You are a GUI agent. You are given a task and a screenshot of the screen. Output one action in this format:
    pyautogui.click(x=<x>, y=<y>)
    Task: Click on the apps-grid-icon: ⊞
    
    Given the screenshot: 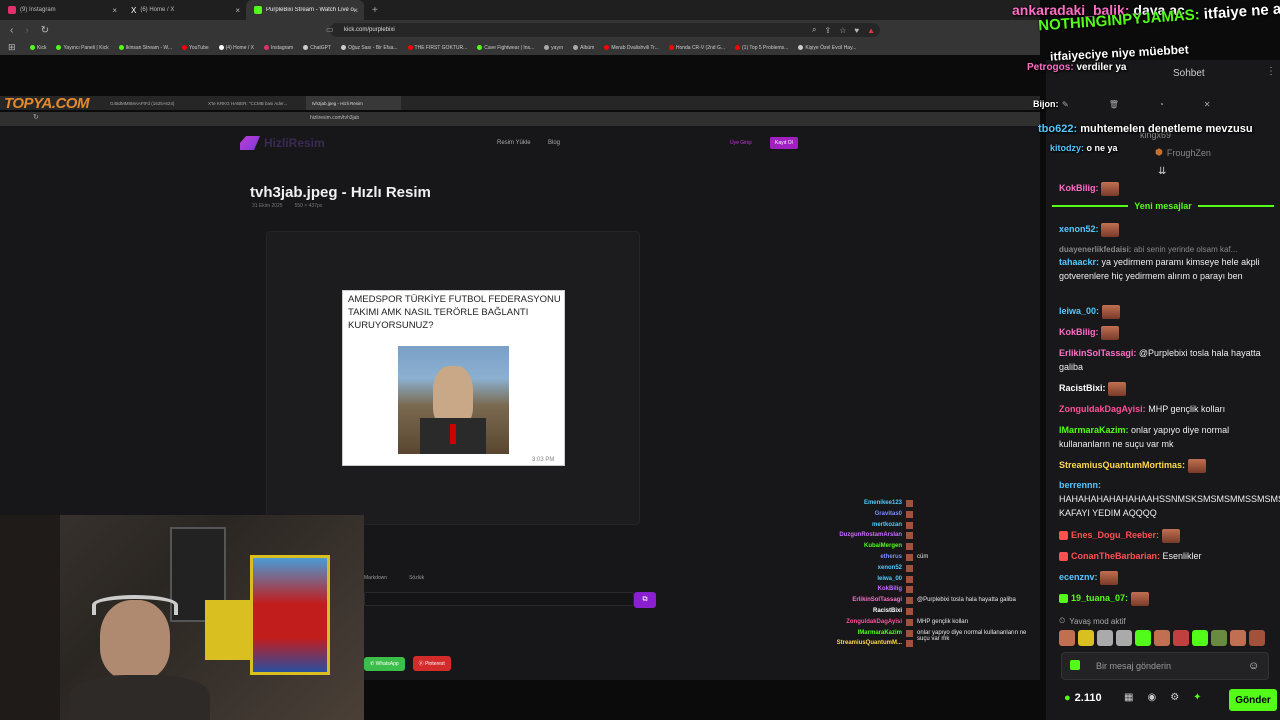 What is the action you would take?
    pyautogui.click(x=12, y=47)
    